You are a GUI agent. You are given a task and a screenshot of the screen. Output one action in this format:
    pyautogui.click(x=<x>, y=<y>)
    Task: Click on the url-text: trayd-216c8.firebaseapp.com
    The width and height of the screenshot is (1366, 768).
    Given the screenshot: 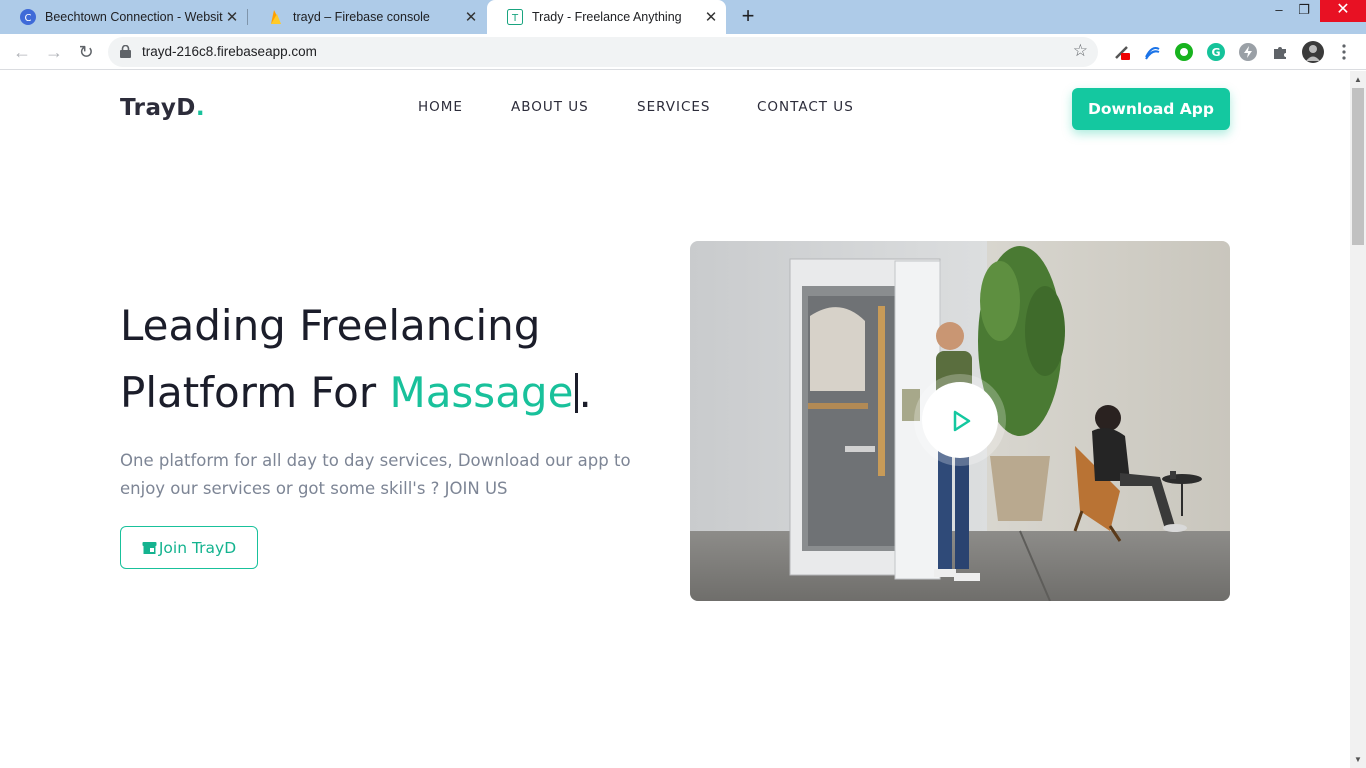 What is the action you would take?
    pyautogui.click(x=229, y=51)
    